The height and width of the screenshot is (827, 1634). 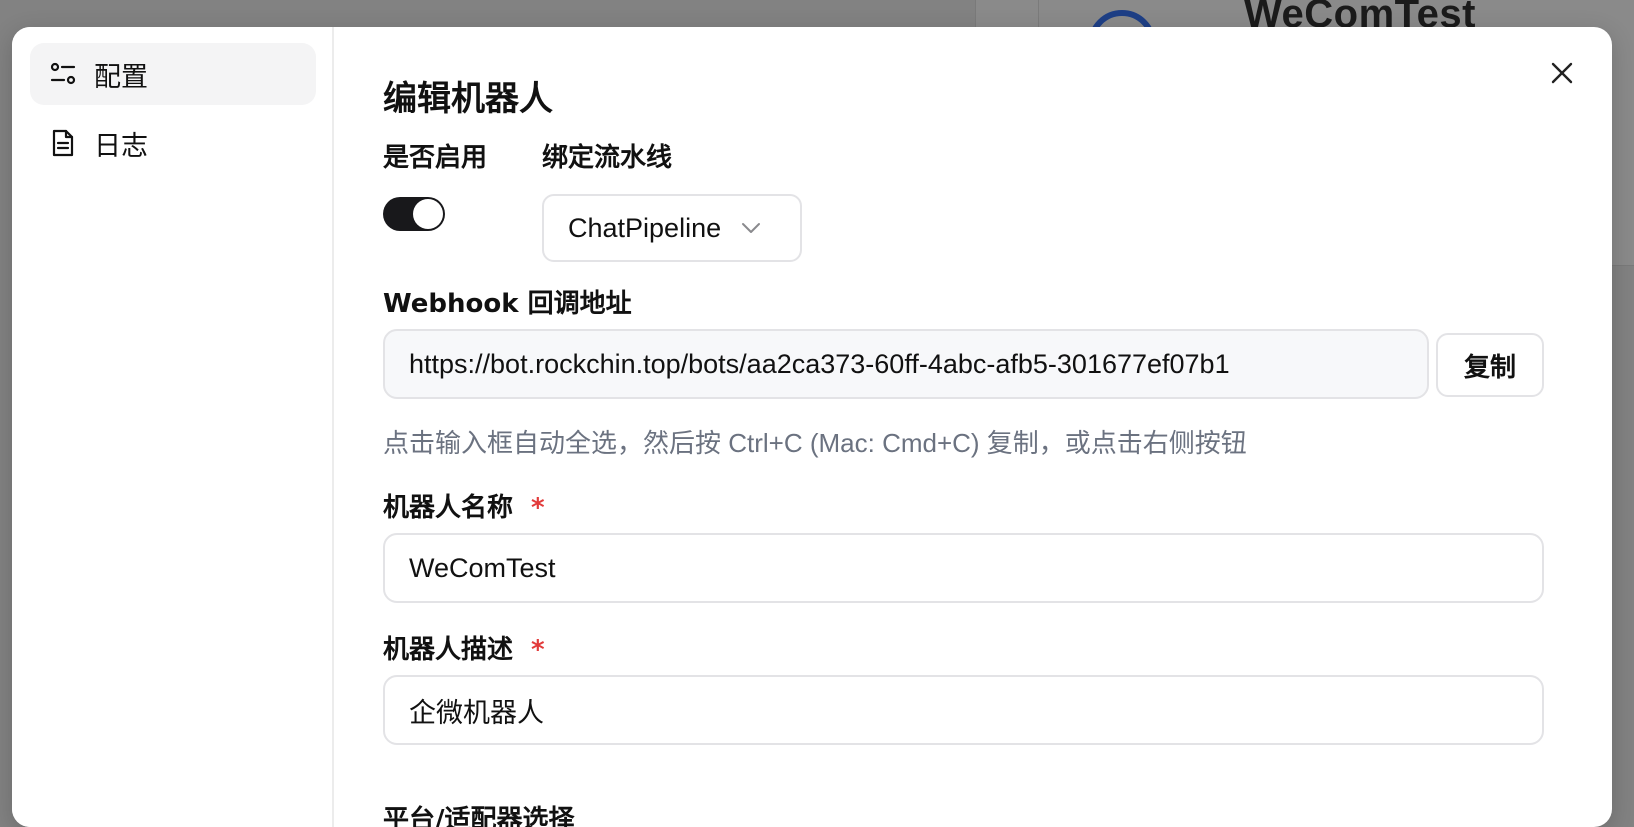 I want to click on bot-name-label: 机器人名称 *, so click(x=464, y=505).